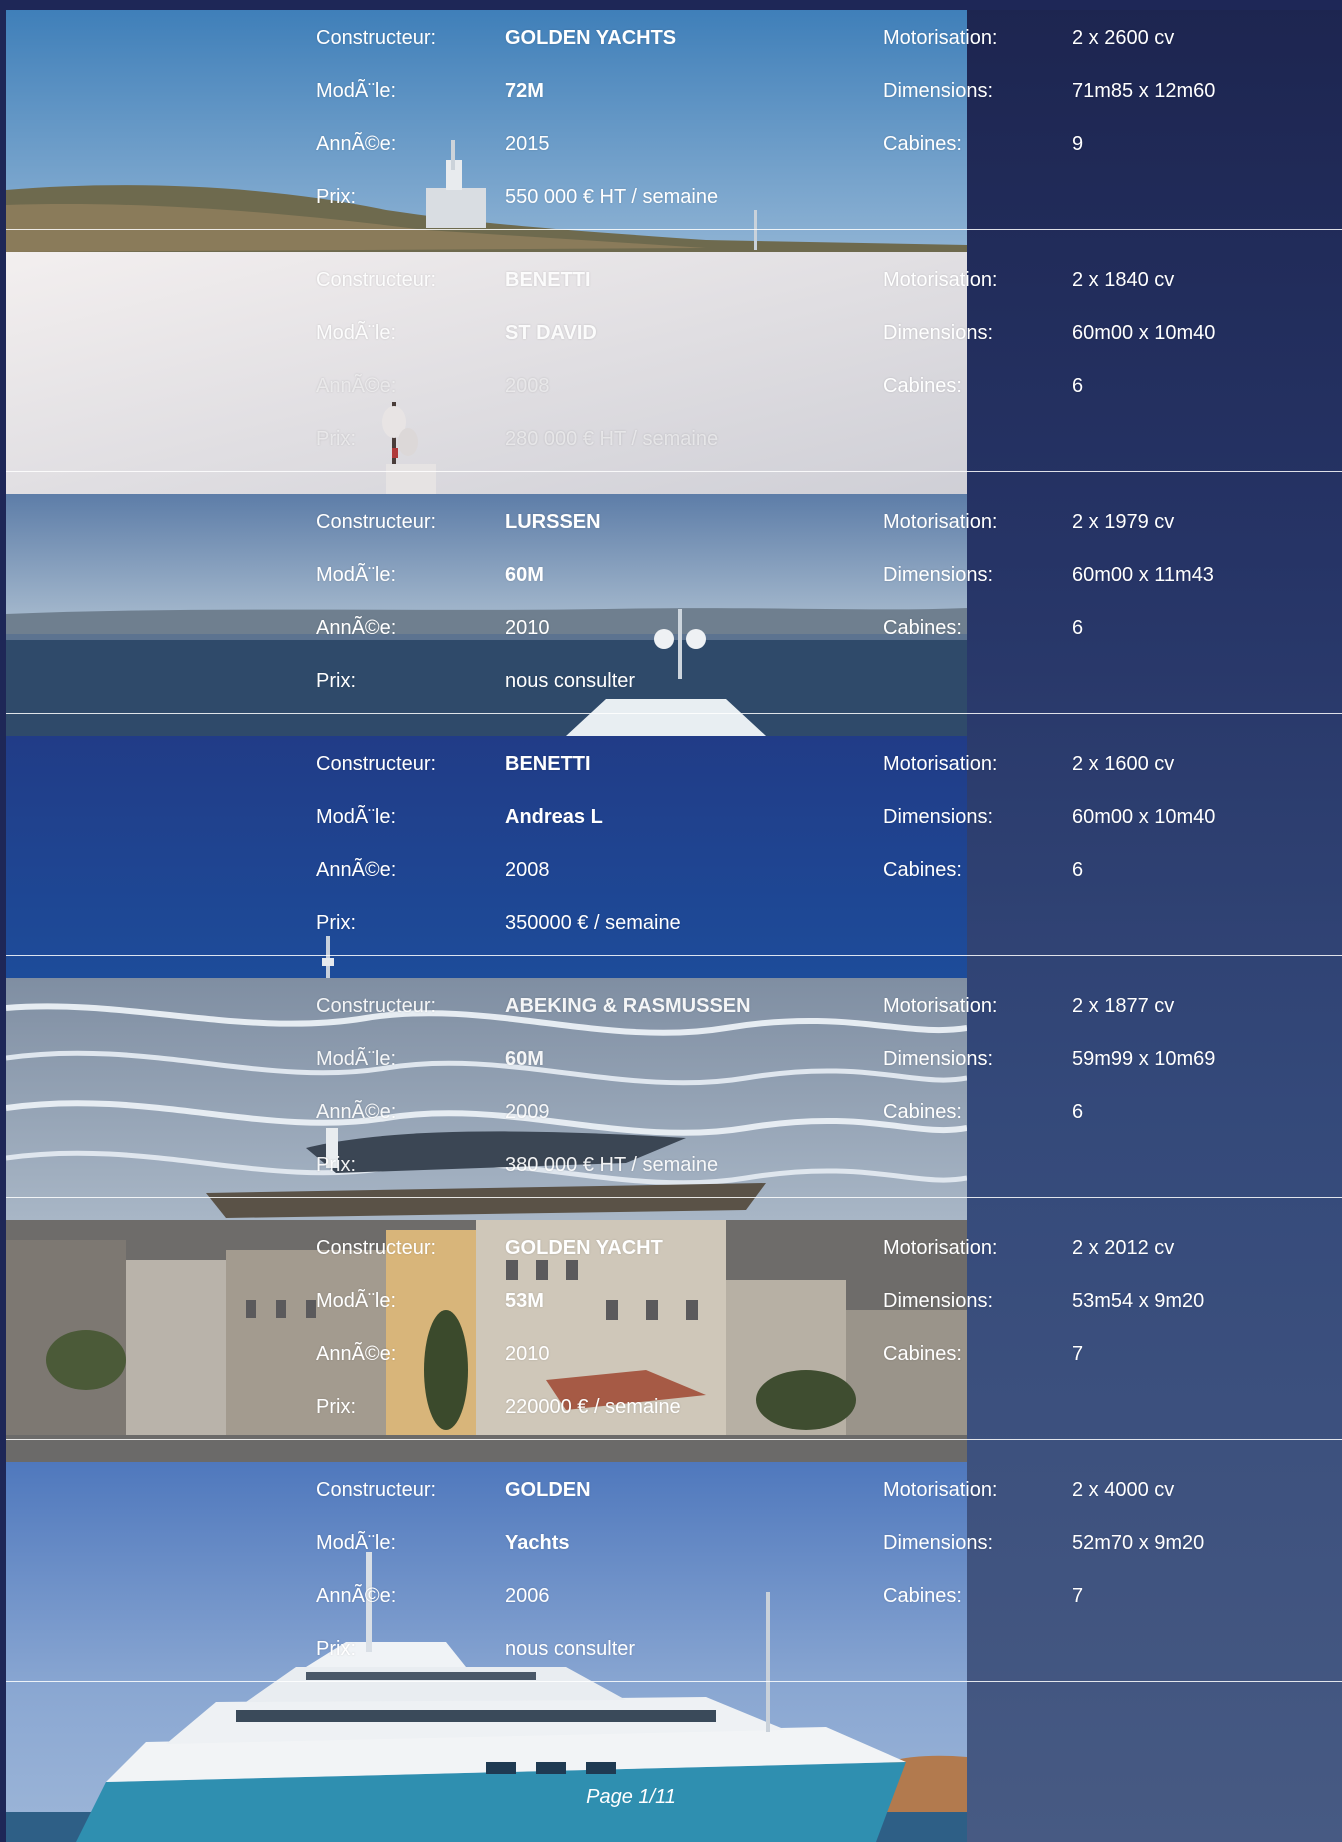  What do you see at coordinates (527, 144) in the screenshot?
I see `year-value: 2015` at bounding box center [527, 144].